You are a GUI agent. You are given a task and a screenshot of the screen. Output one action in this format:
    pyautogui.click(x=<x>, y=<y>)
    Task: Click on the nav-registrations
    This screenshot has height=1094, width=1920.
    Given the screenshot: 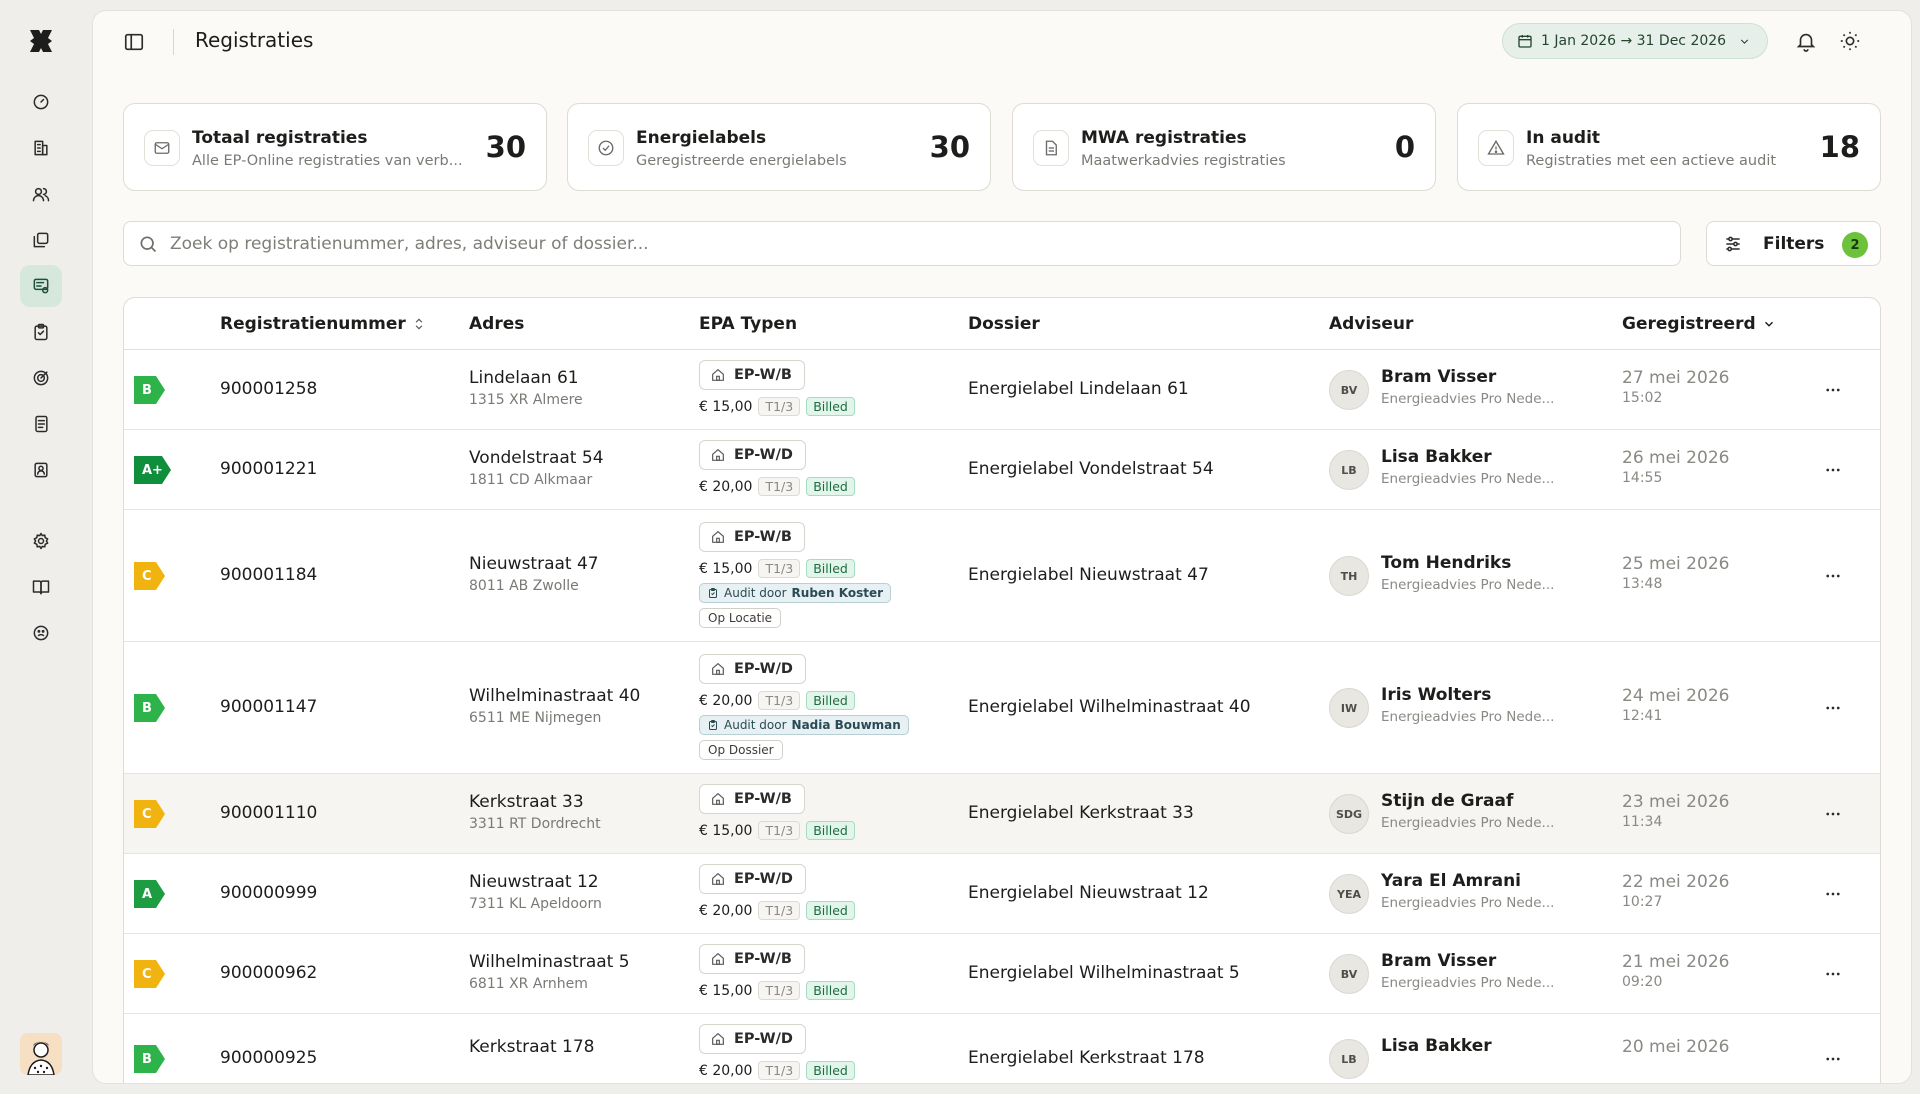 What is the action you would take?
    pyautogui.click(x=41, y=286)
    